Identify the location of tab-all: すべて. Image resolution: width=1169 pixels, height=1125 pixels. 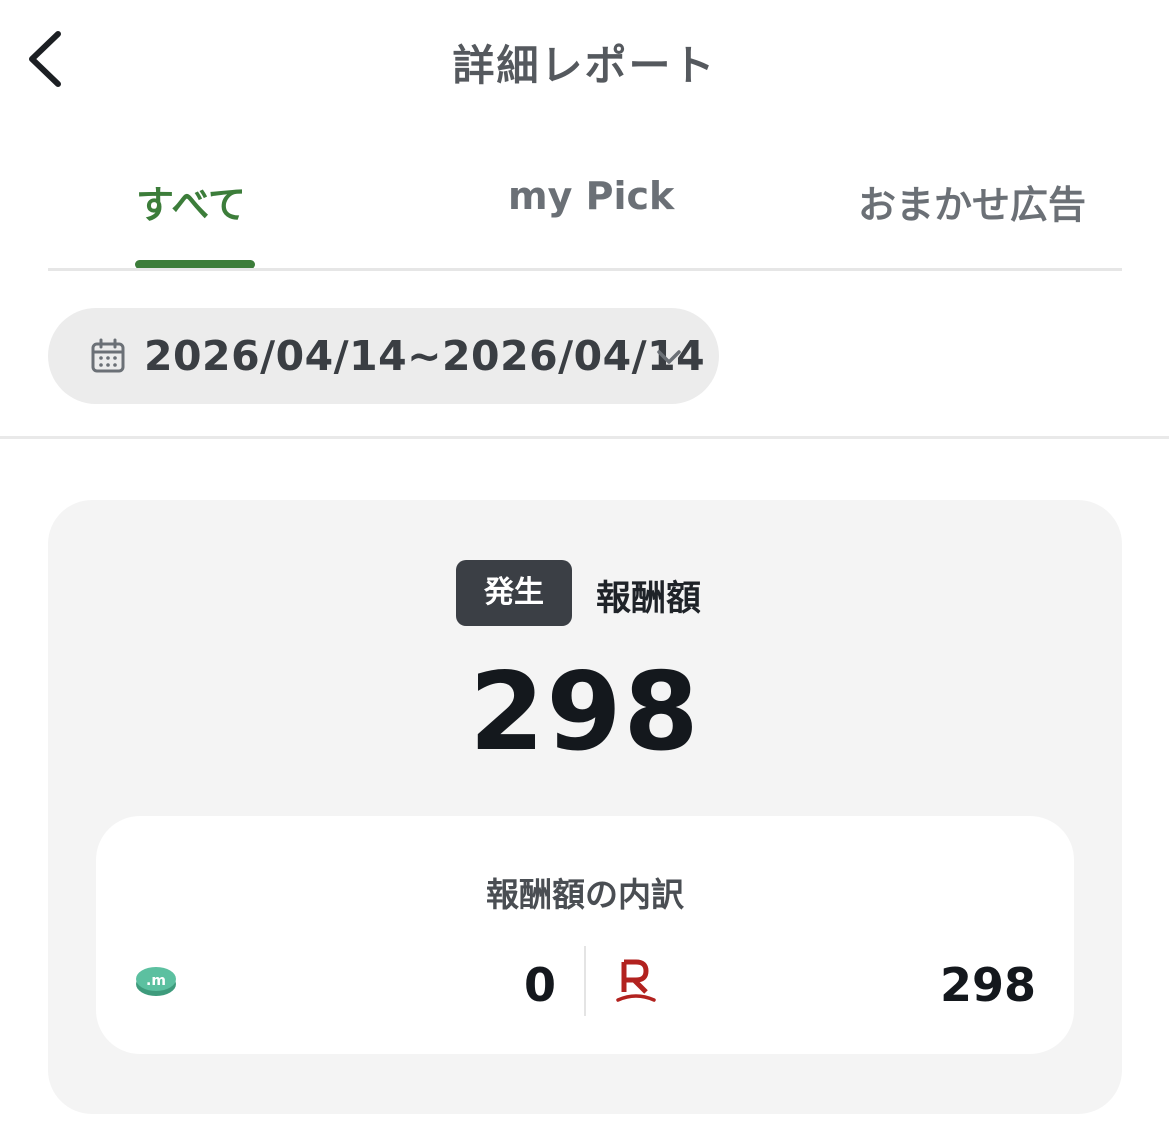
(191, 201).